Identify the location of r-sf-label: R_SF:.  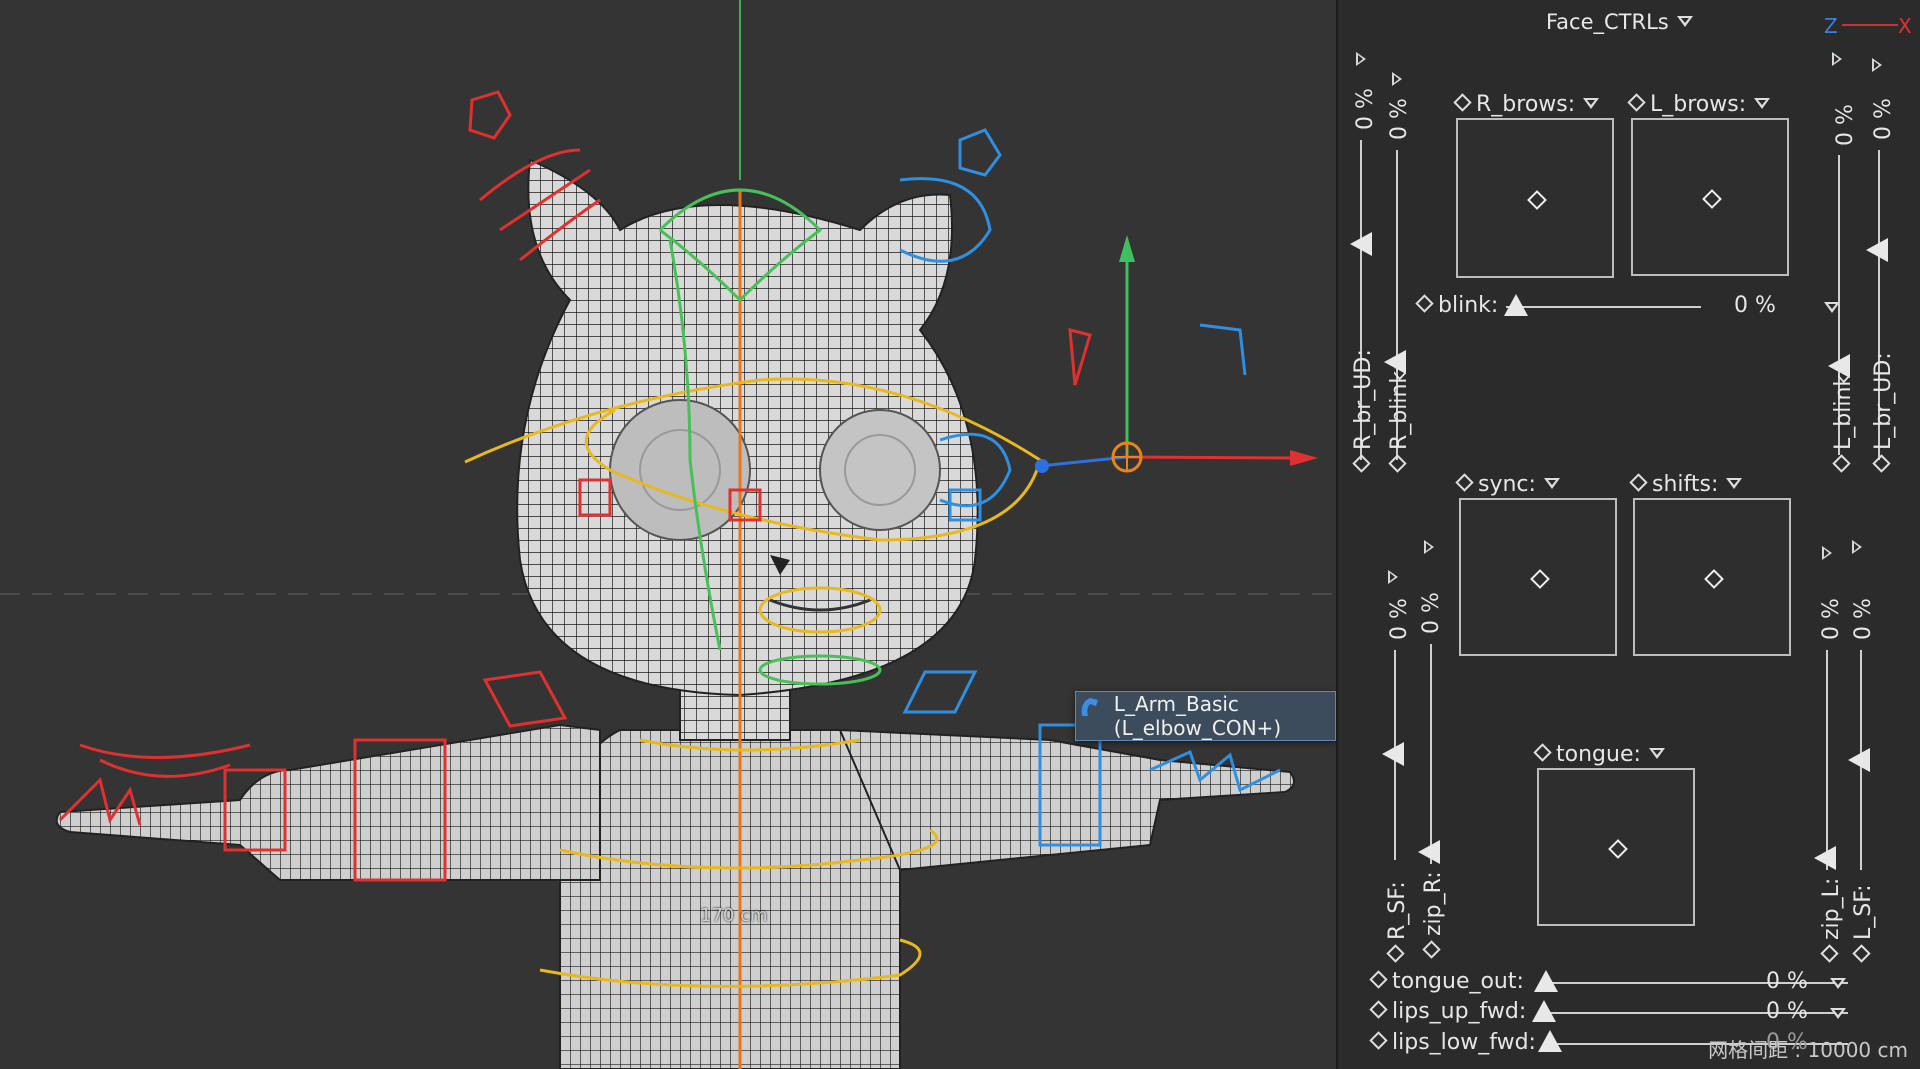
(1397, 922).